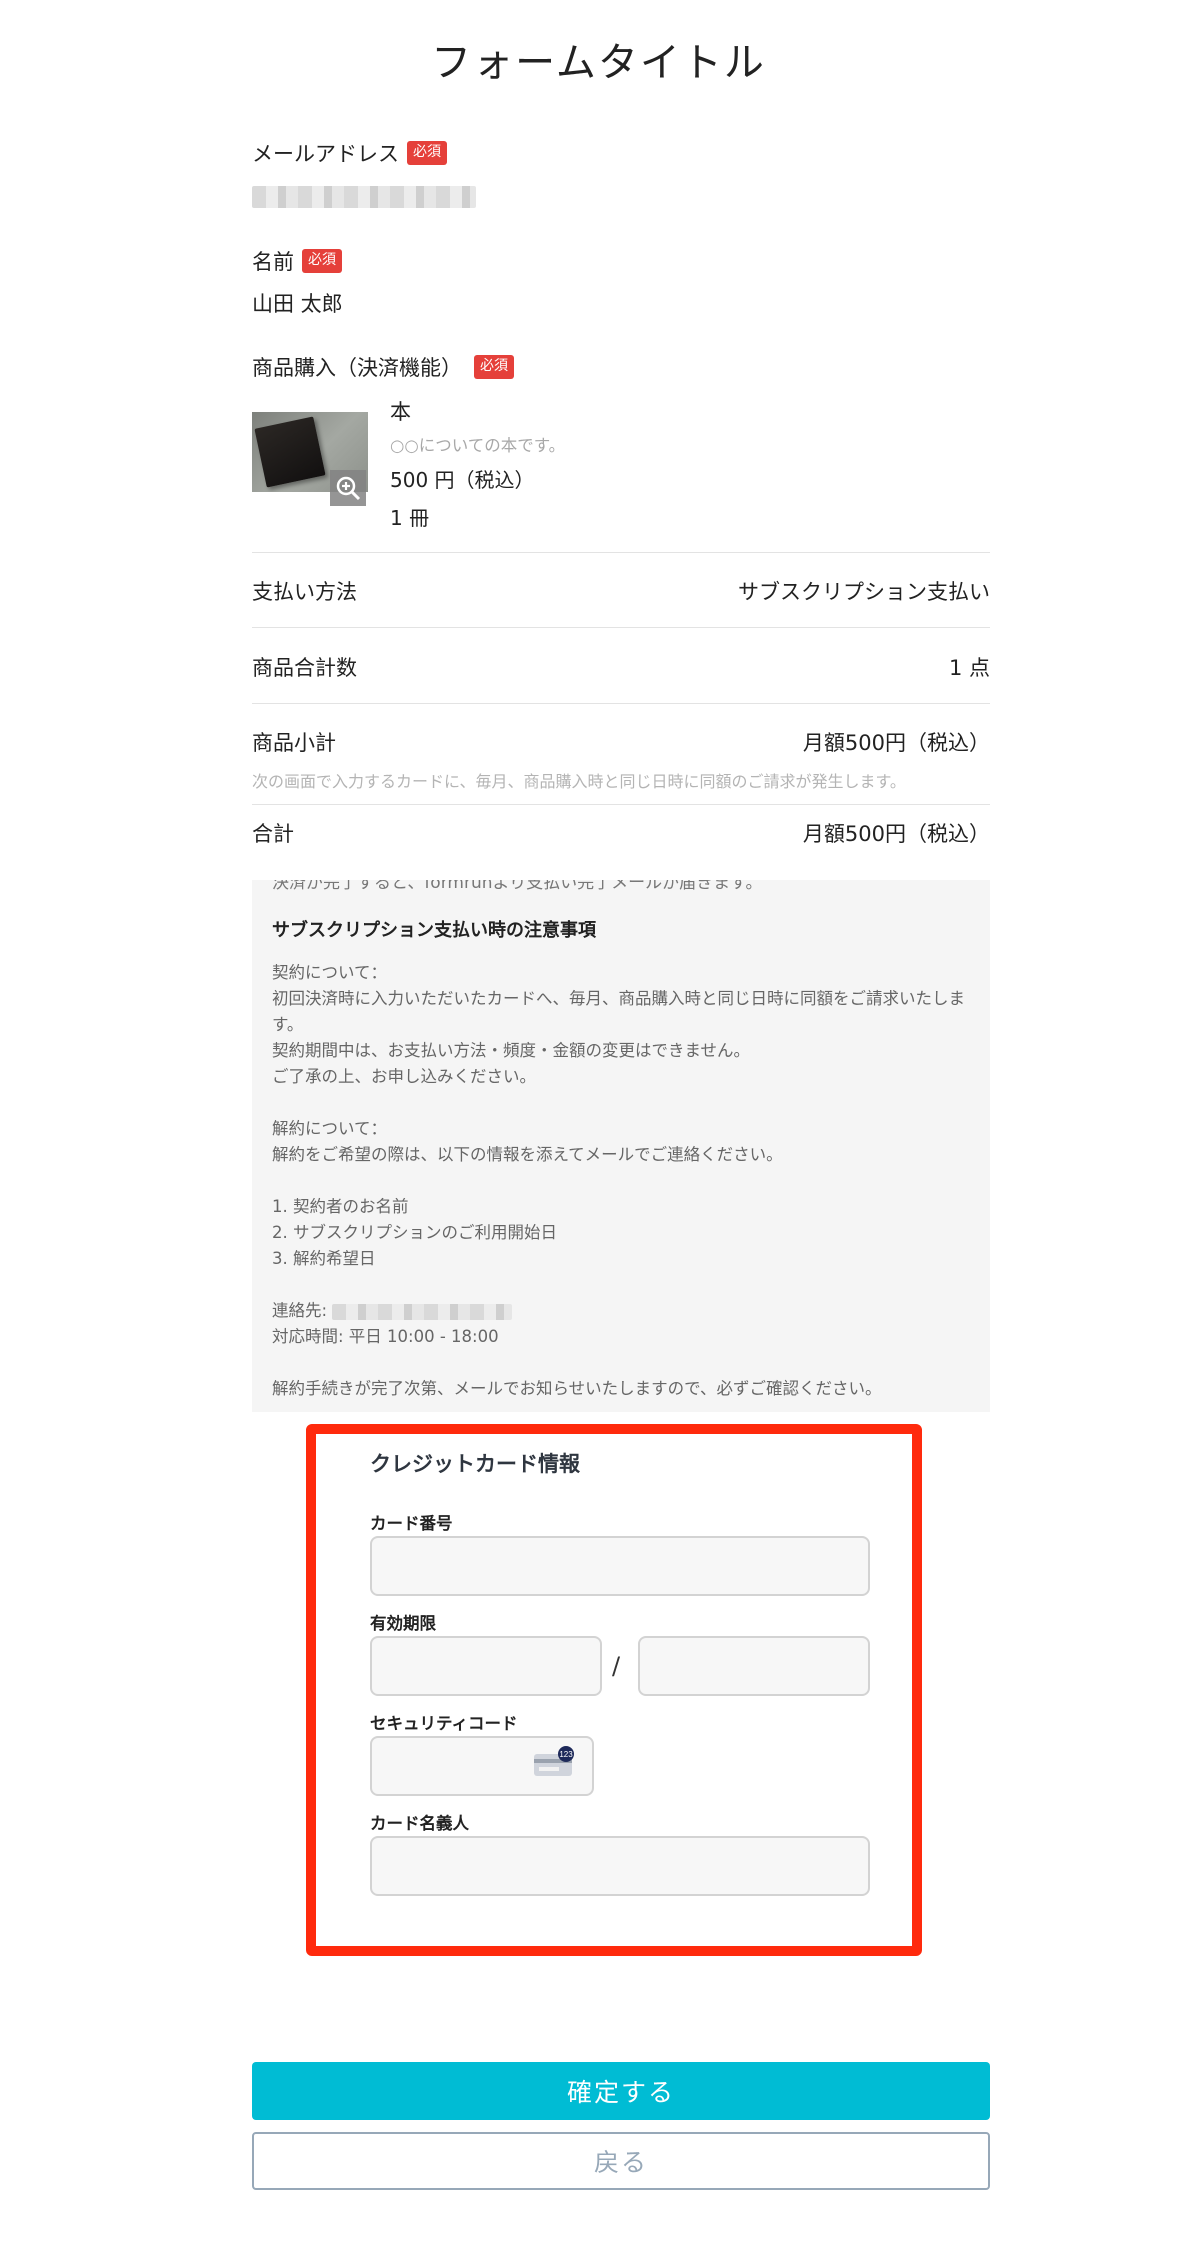 The height and width of the screenshot is (2268, 1197). What do you see at coordinates (324, 1258) in the screenshot?
I see `cancel-list-item: 3. 解約希望日` at bounding box center [324, 1258].